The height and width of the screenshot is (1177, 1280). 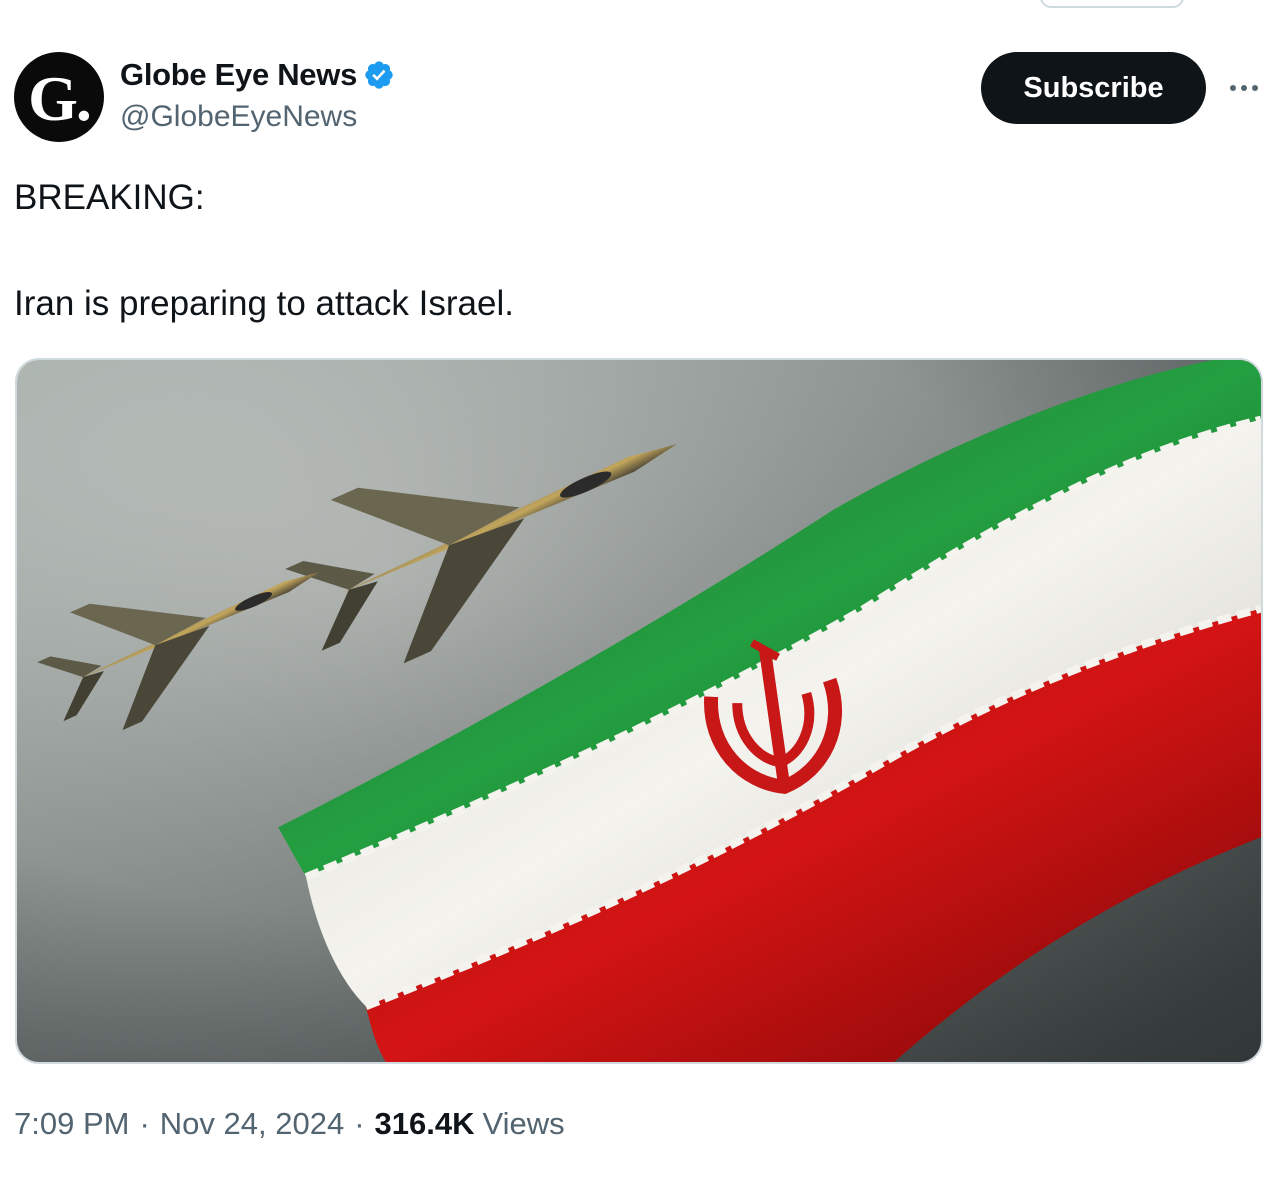 I want to click on tweet-text-line-2: Iran is preparing to attack Israel., so click(x=264, y=303).